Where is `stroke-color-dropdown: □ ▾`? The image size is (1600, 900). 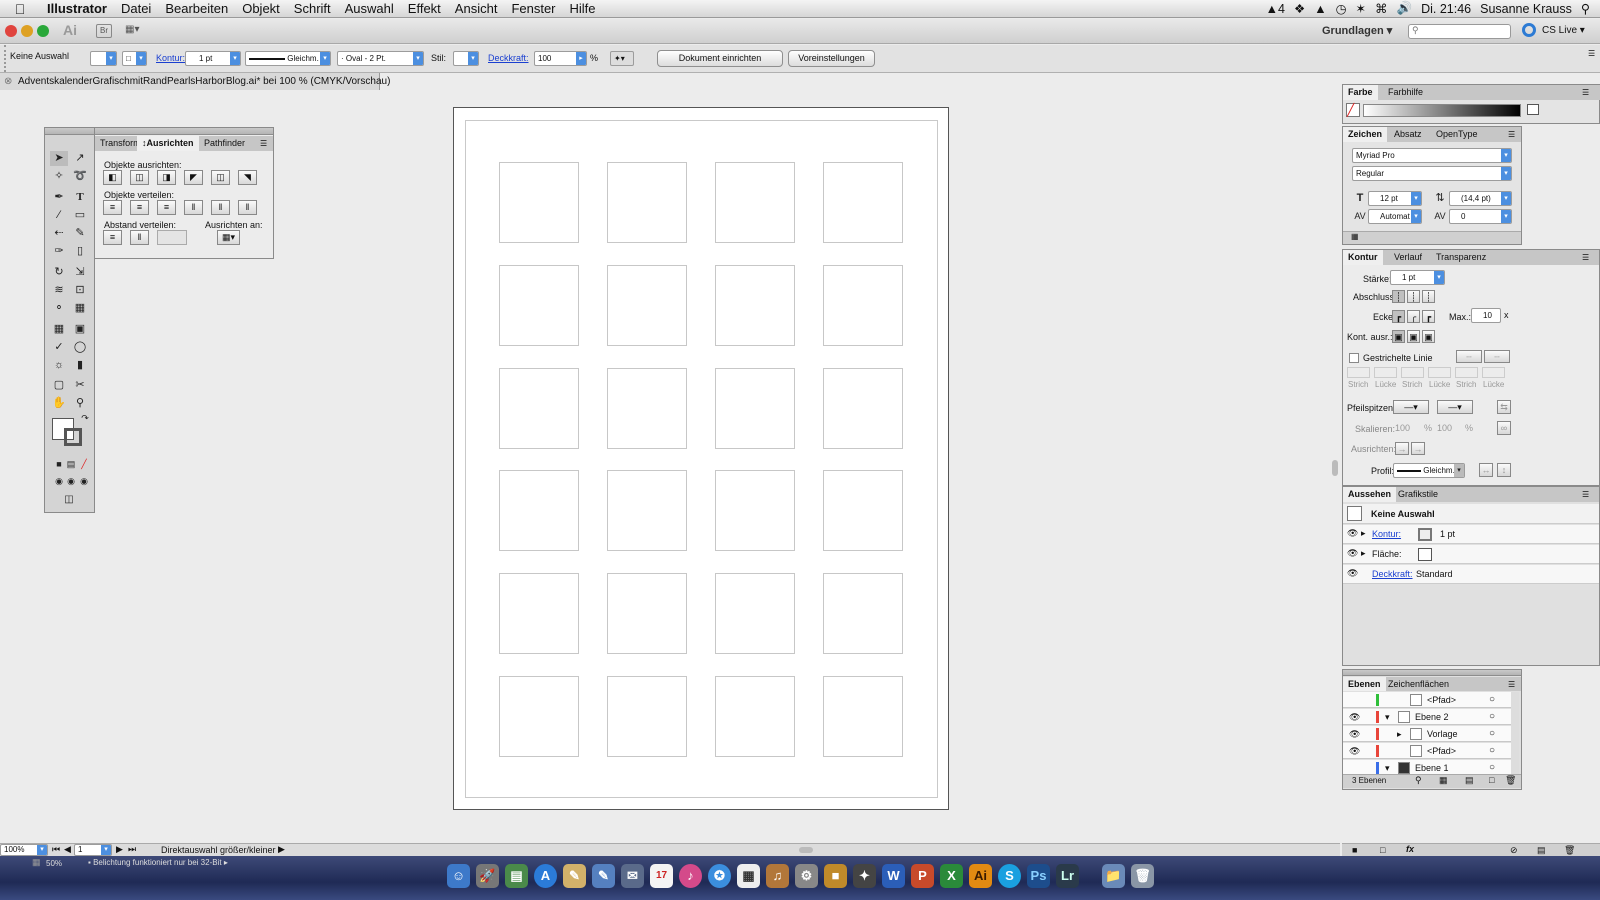 stroke-color-dropdown: □ ▾ is located at coordinates (134, 58).